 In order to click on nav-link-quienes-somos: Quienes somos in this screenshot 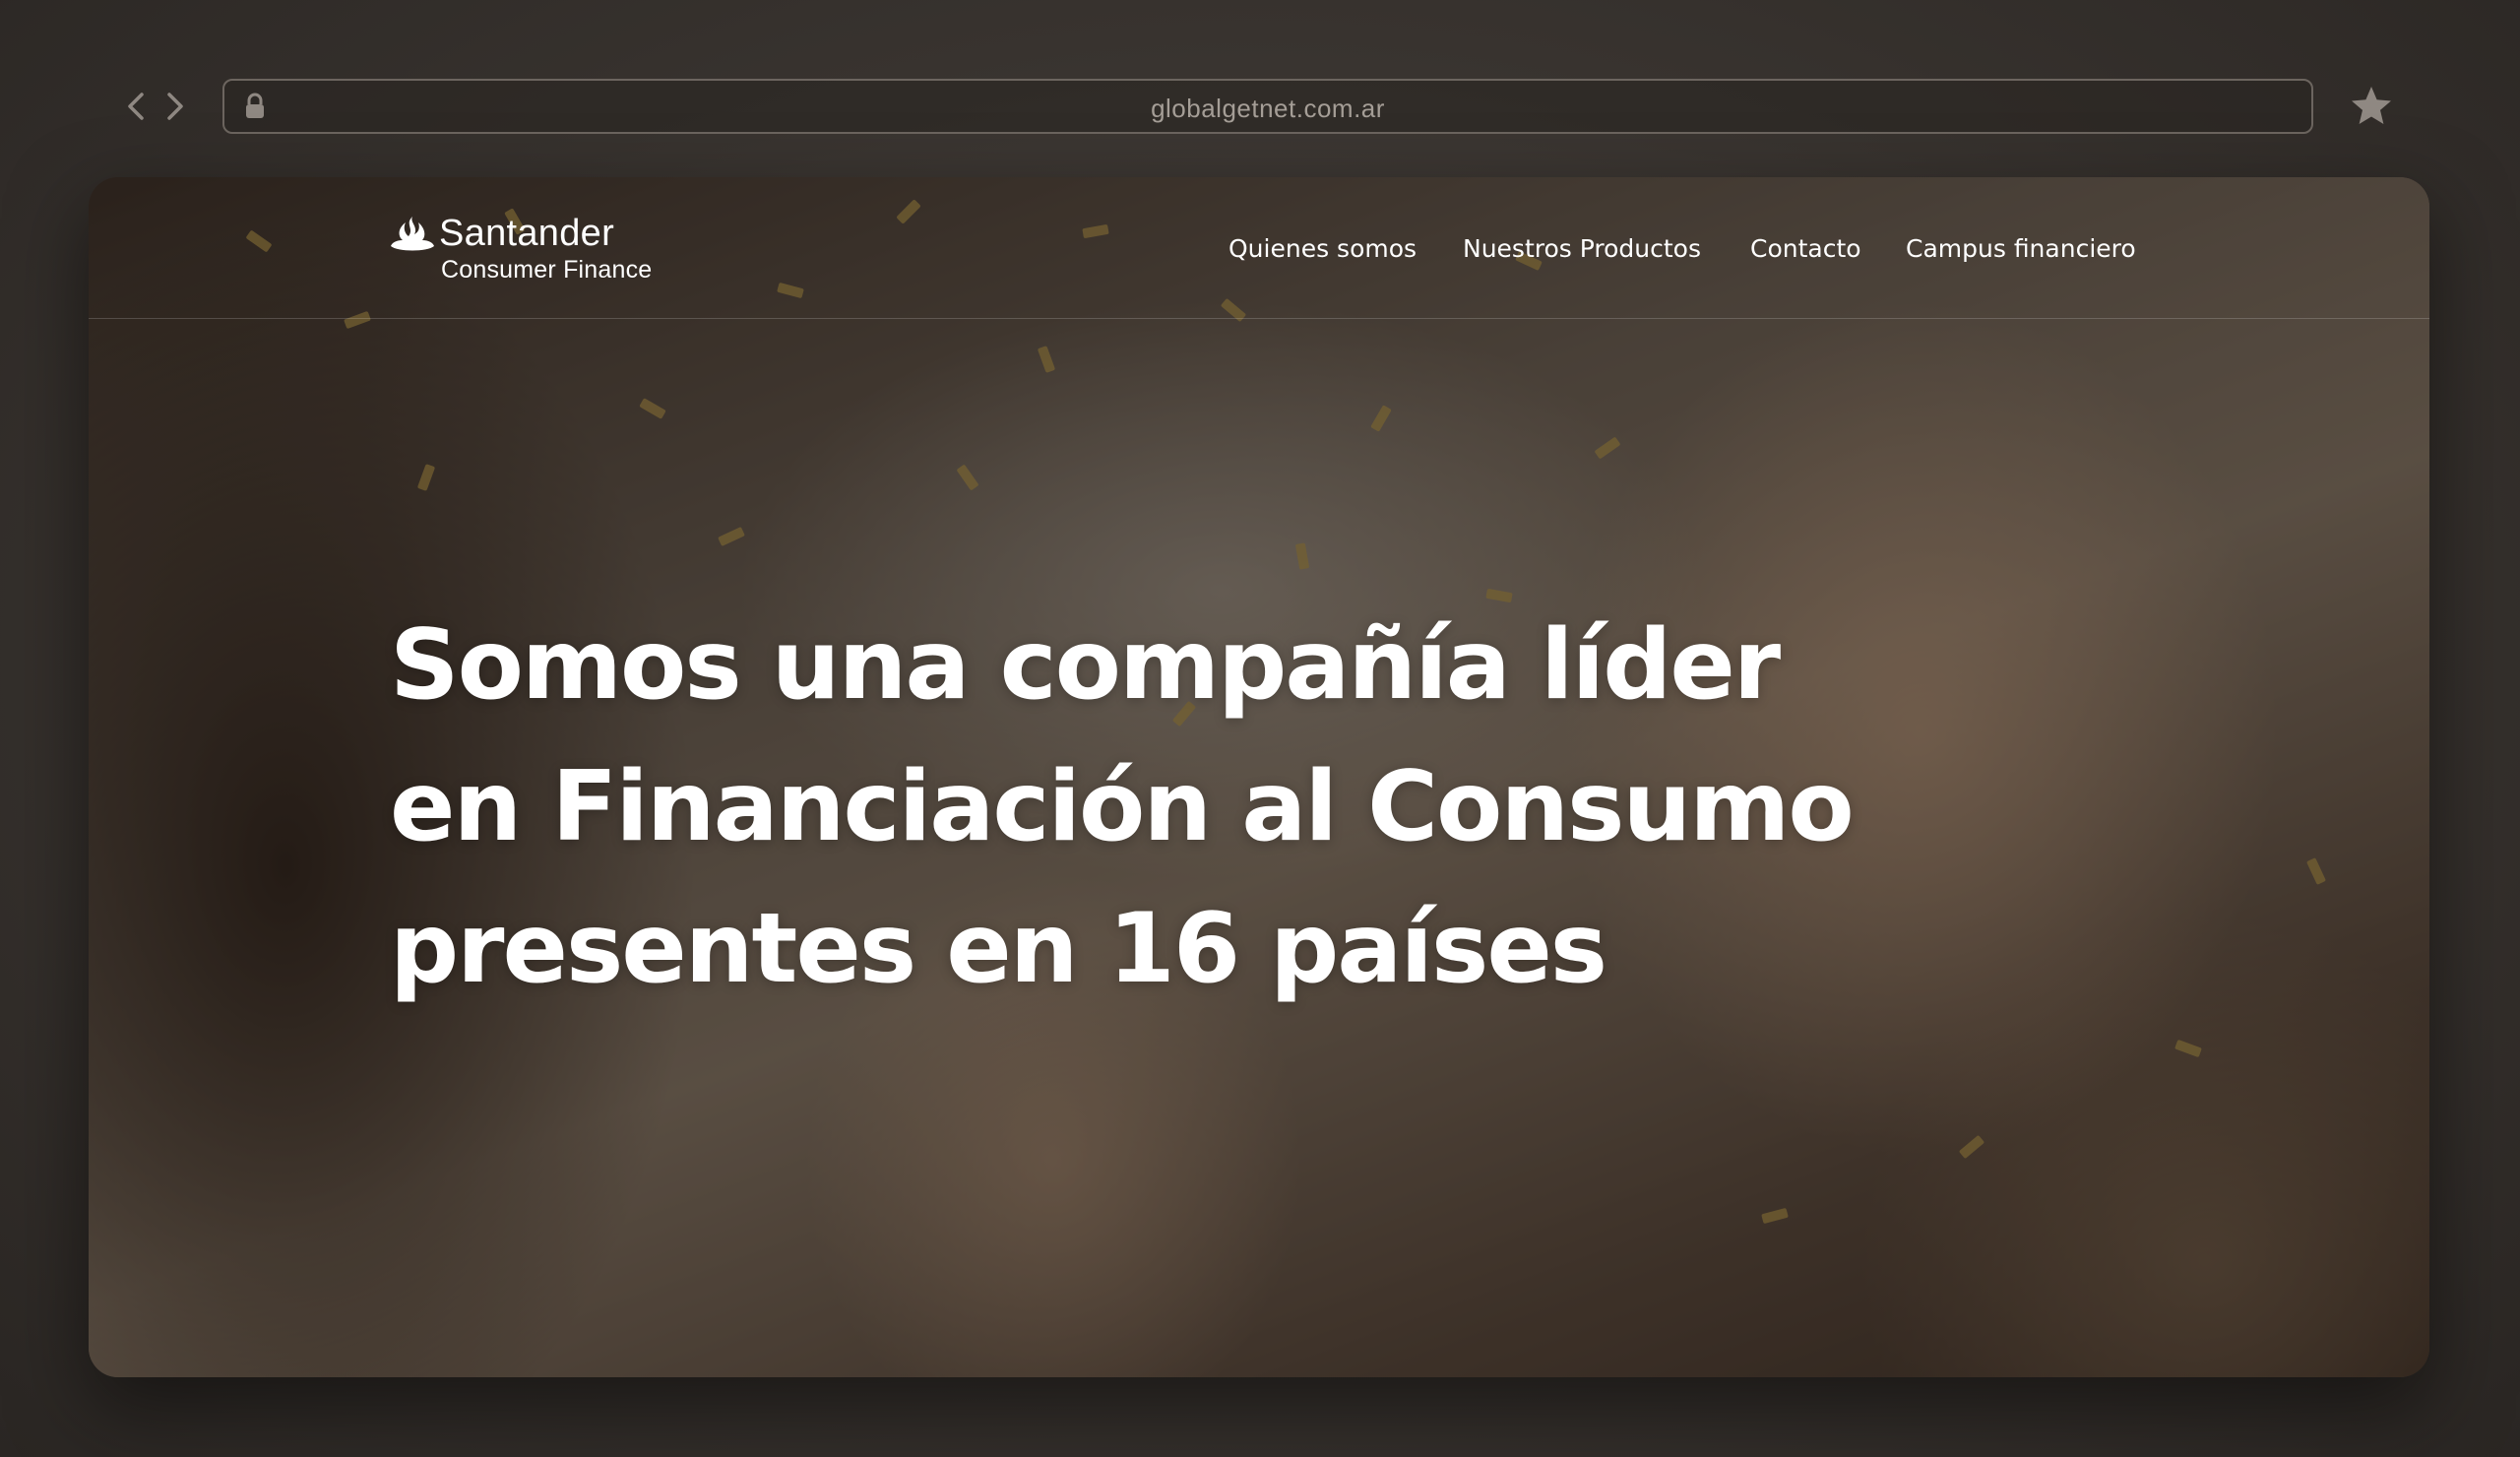, I will do `click(1322, 248)`.